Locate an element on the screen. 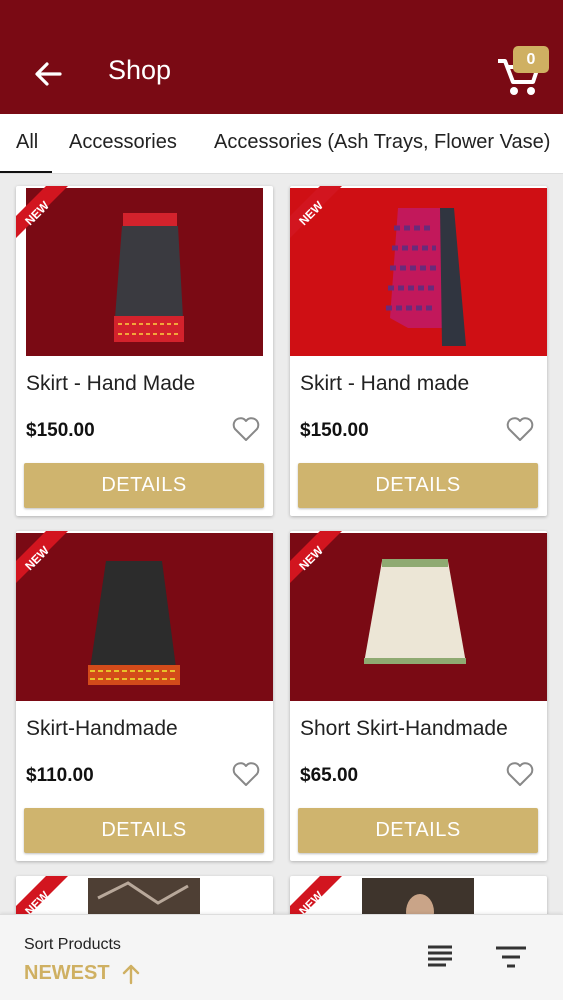 The width and height of the screenshot is (563, 1000). list-view-icon is located at coordinates (440, 957).